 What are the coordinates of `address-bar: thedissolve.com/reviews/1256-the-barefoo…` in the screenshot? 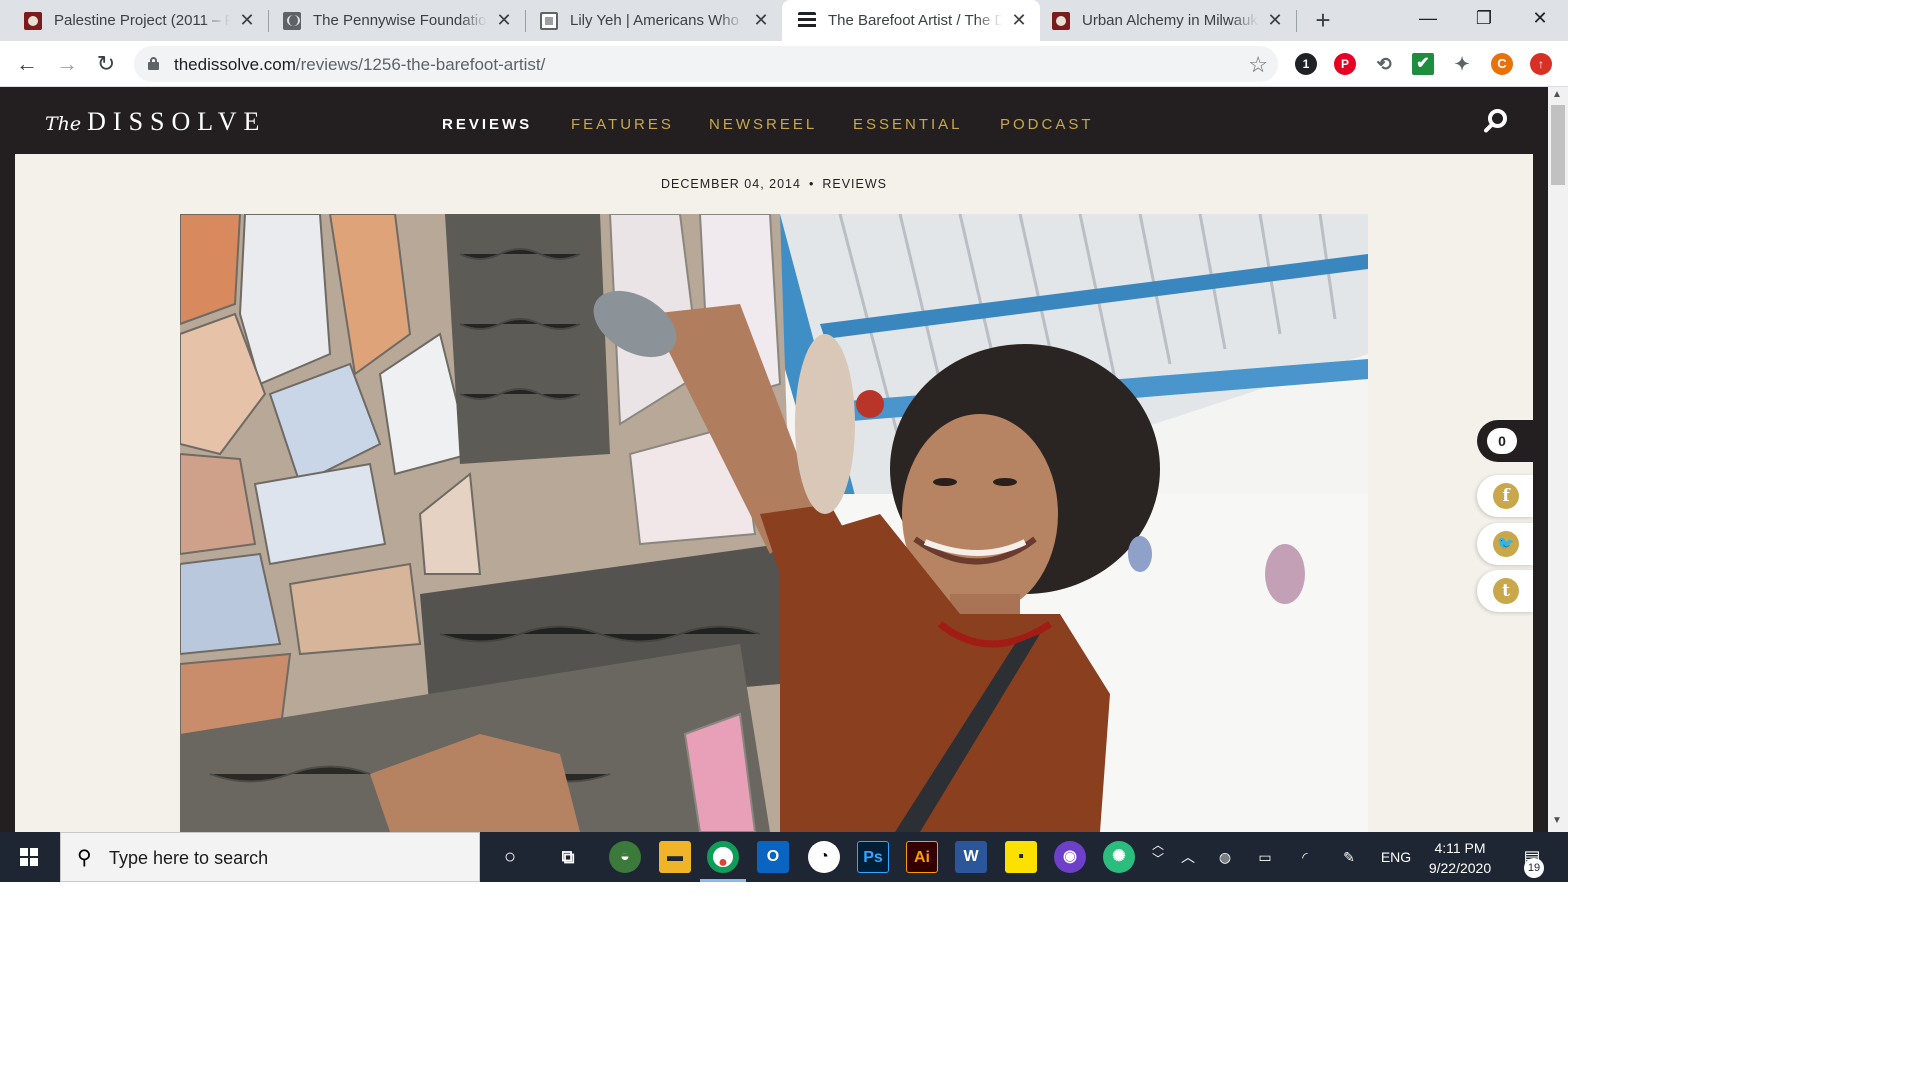 It's located at (706, 64).